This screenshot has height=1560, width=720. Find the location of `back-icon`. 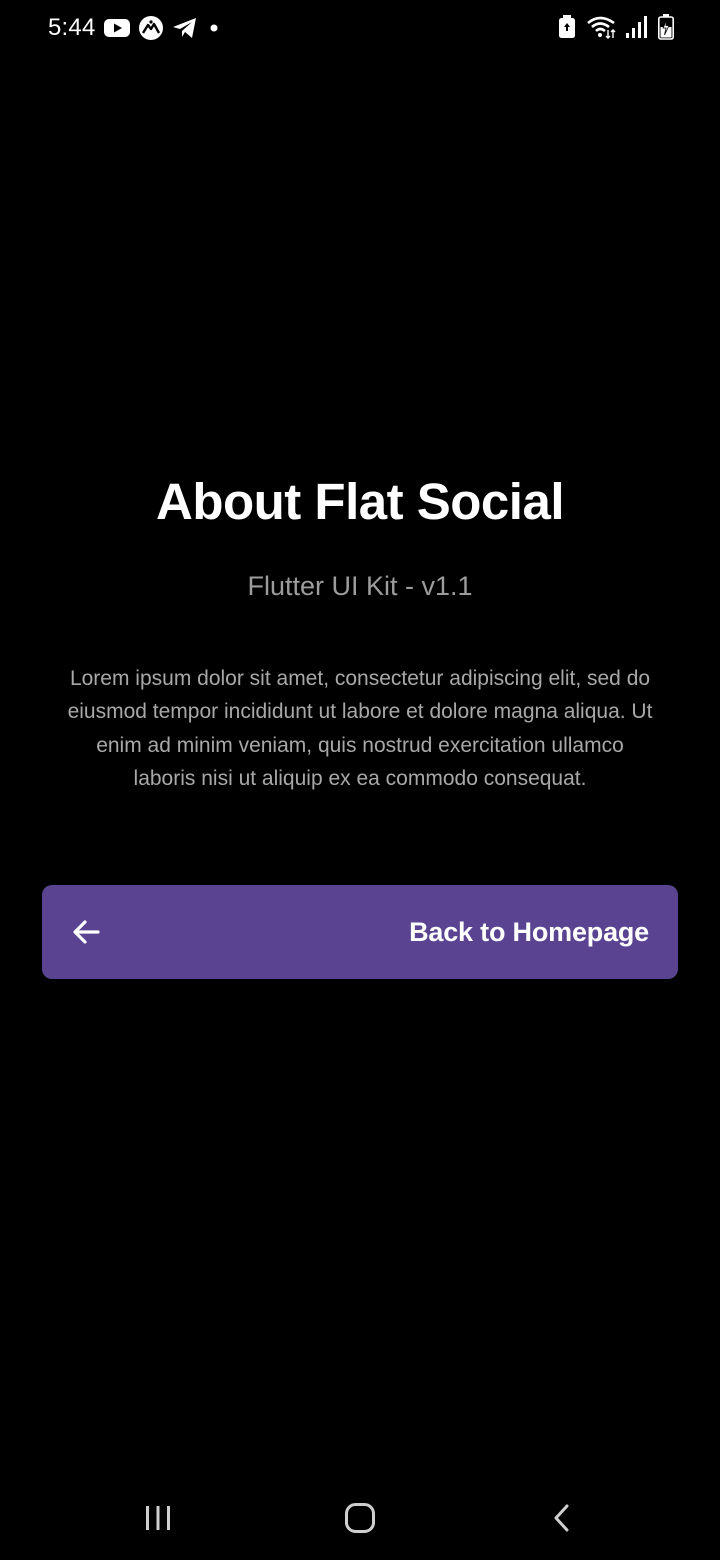

back-icon is located at coordinates (562, 1518).